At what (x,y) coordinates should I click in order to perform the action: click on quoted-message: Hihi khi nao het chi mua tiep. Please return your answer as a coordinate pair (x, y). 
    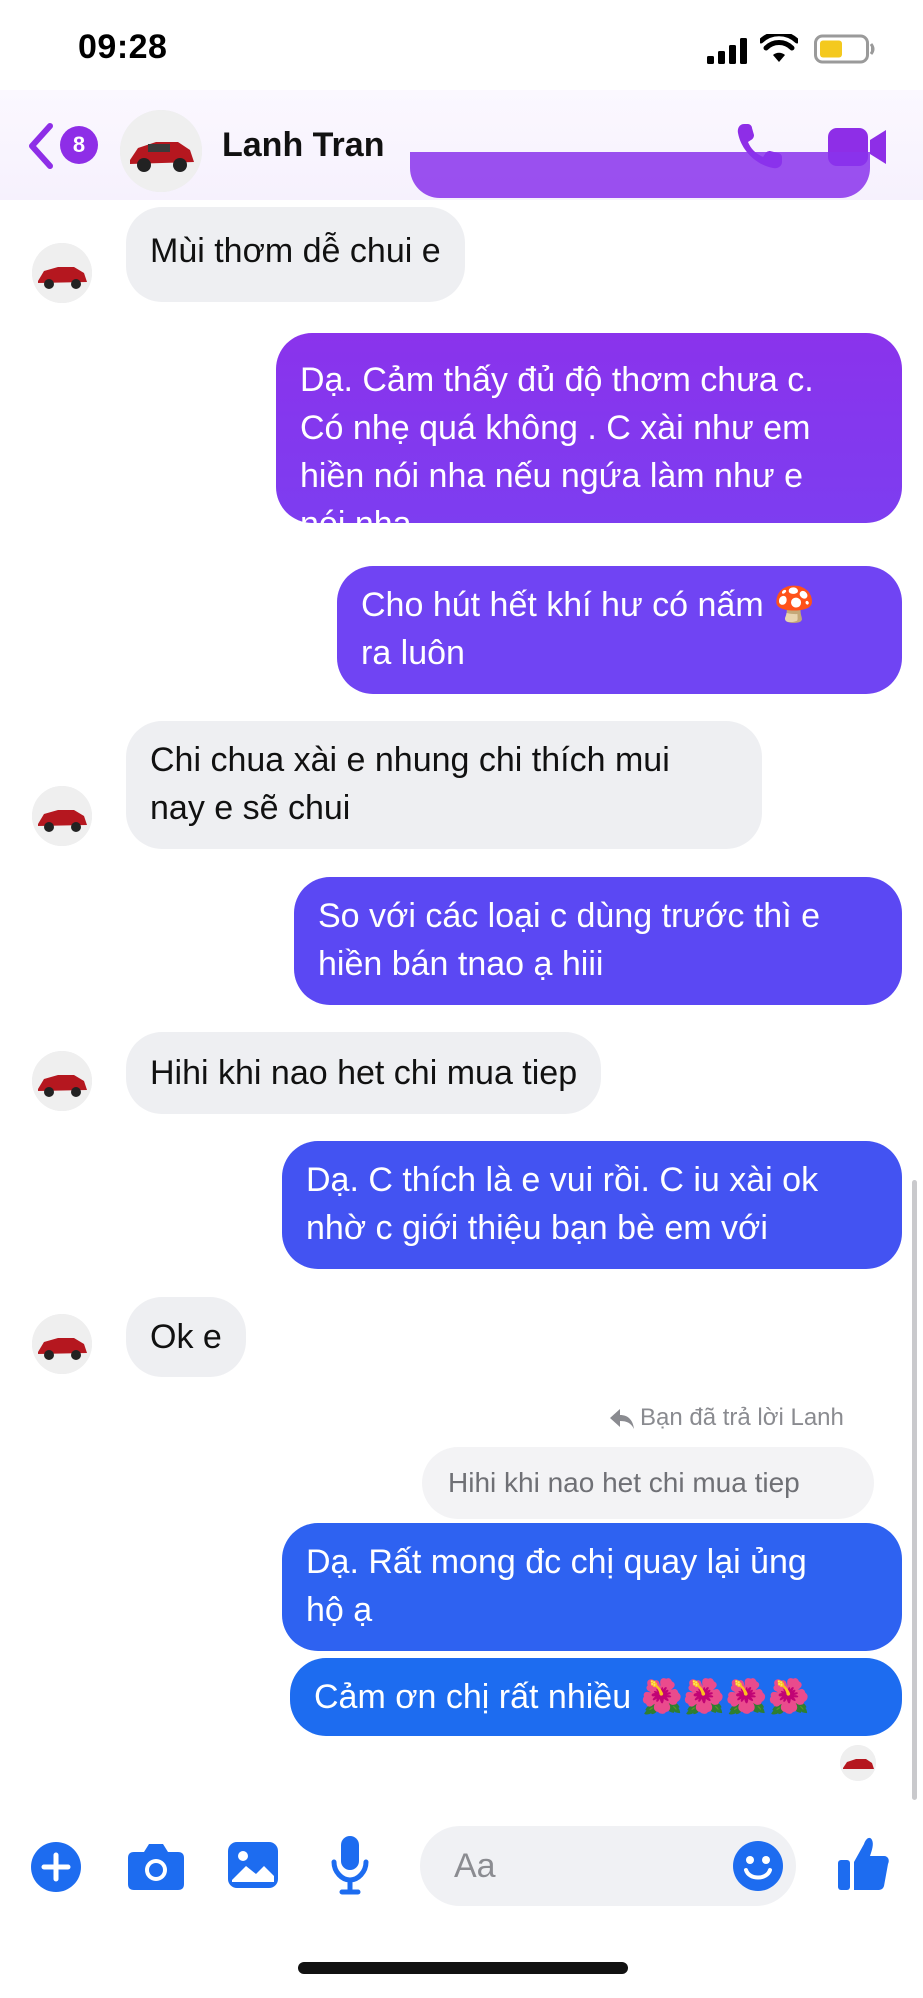
    Looking at the image, I should click on (648, 1483).